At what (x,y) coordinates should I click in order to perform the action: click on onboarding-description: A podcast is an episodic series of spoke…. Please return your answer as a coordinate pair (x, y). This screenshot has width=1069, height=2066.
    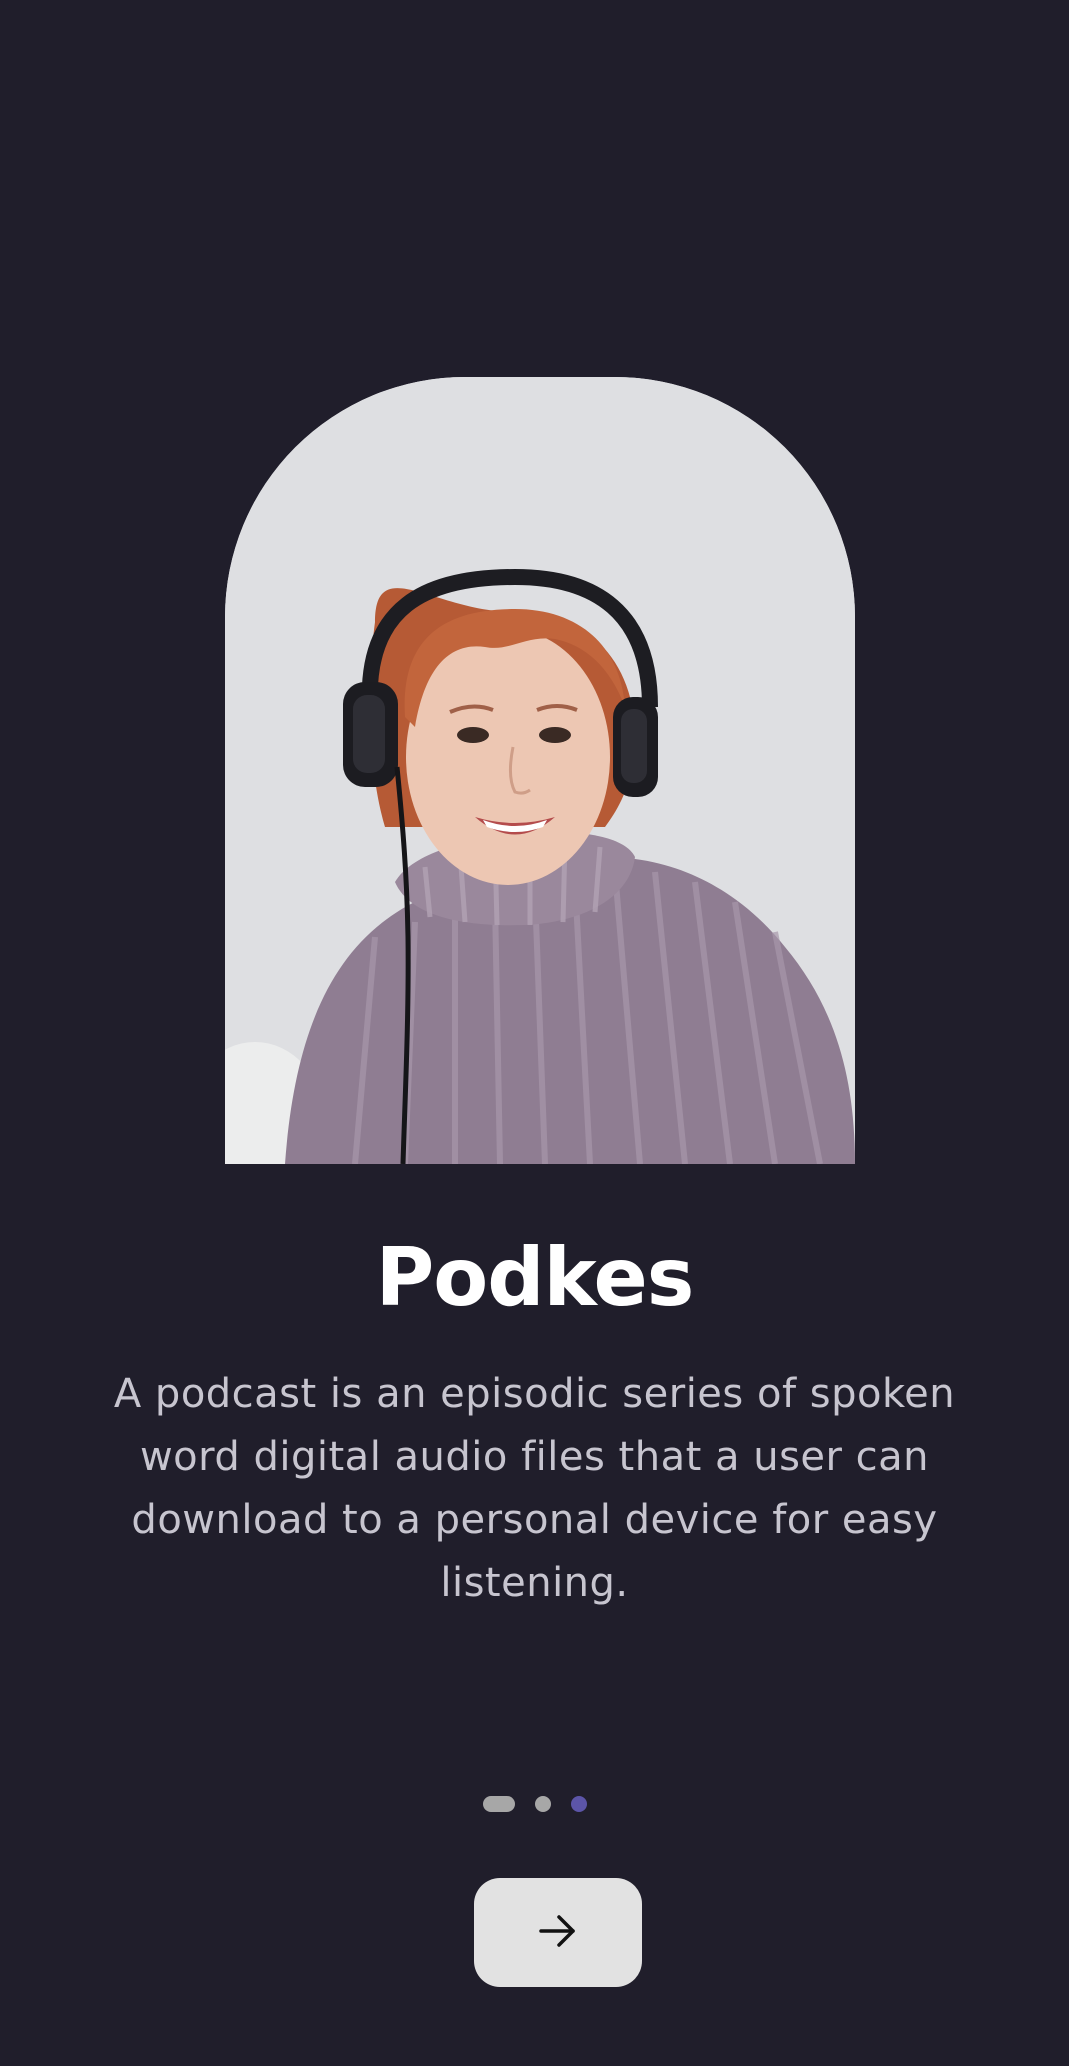
    Looking at the image, I should click on (534, 1488).